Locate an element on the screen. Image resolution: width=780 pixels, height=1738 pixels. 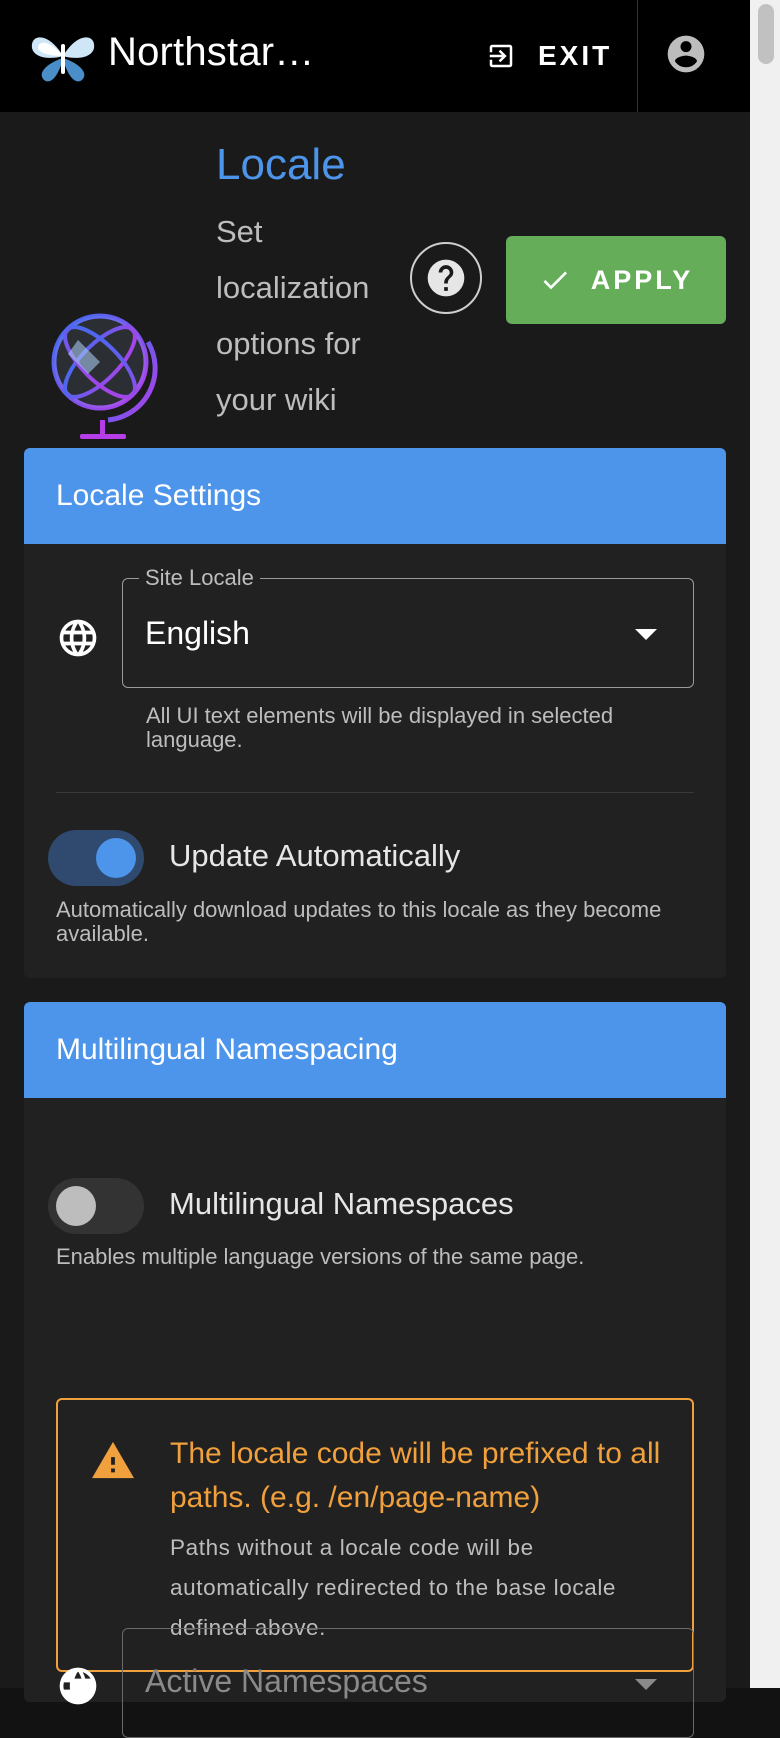
apply-label: APPLY is located at coordinates (642, 279).